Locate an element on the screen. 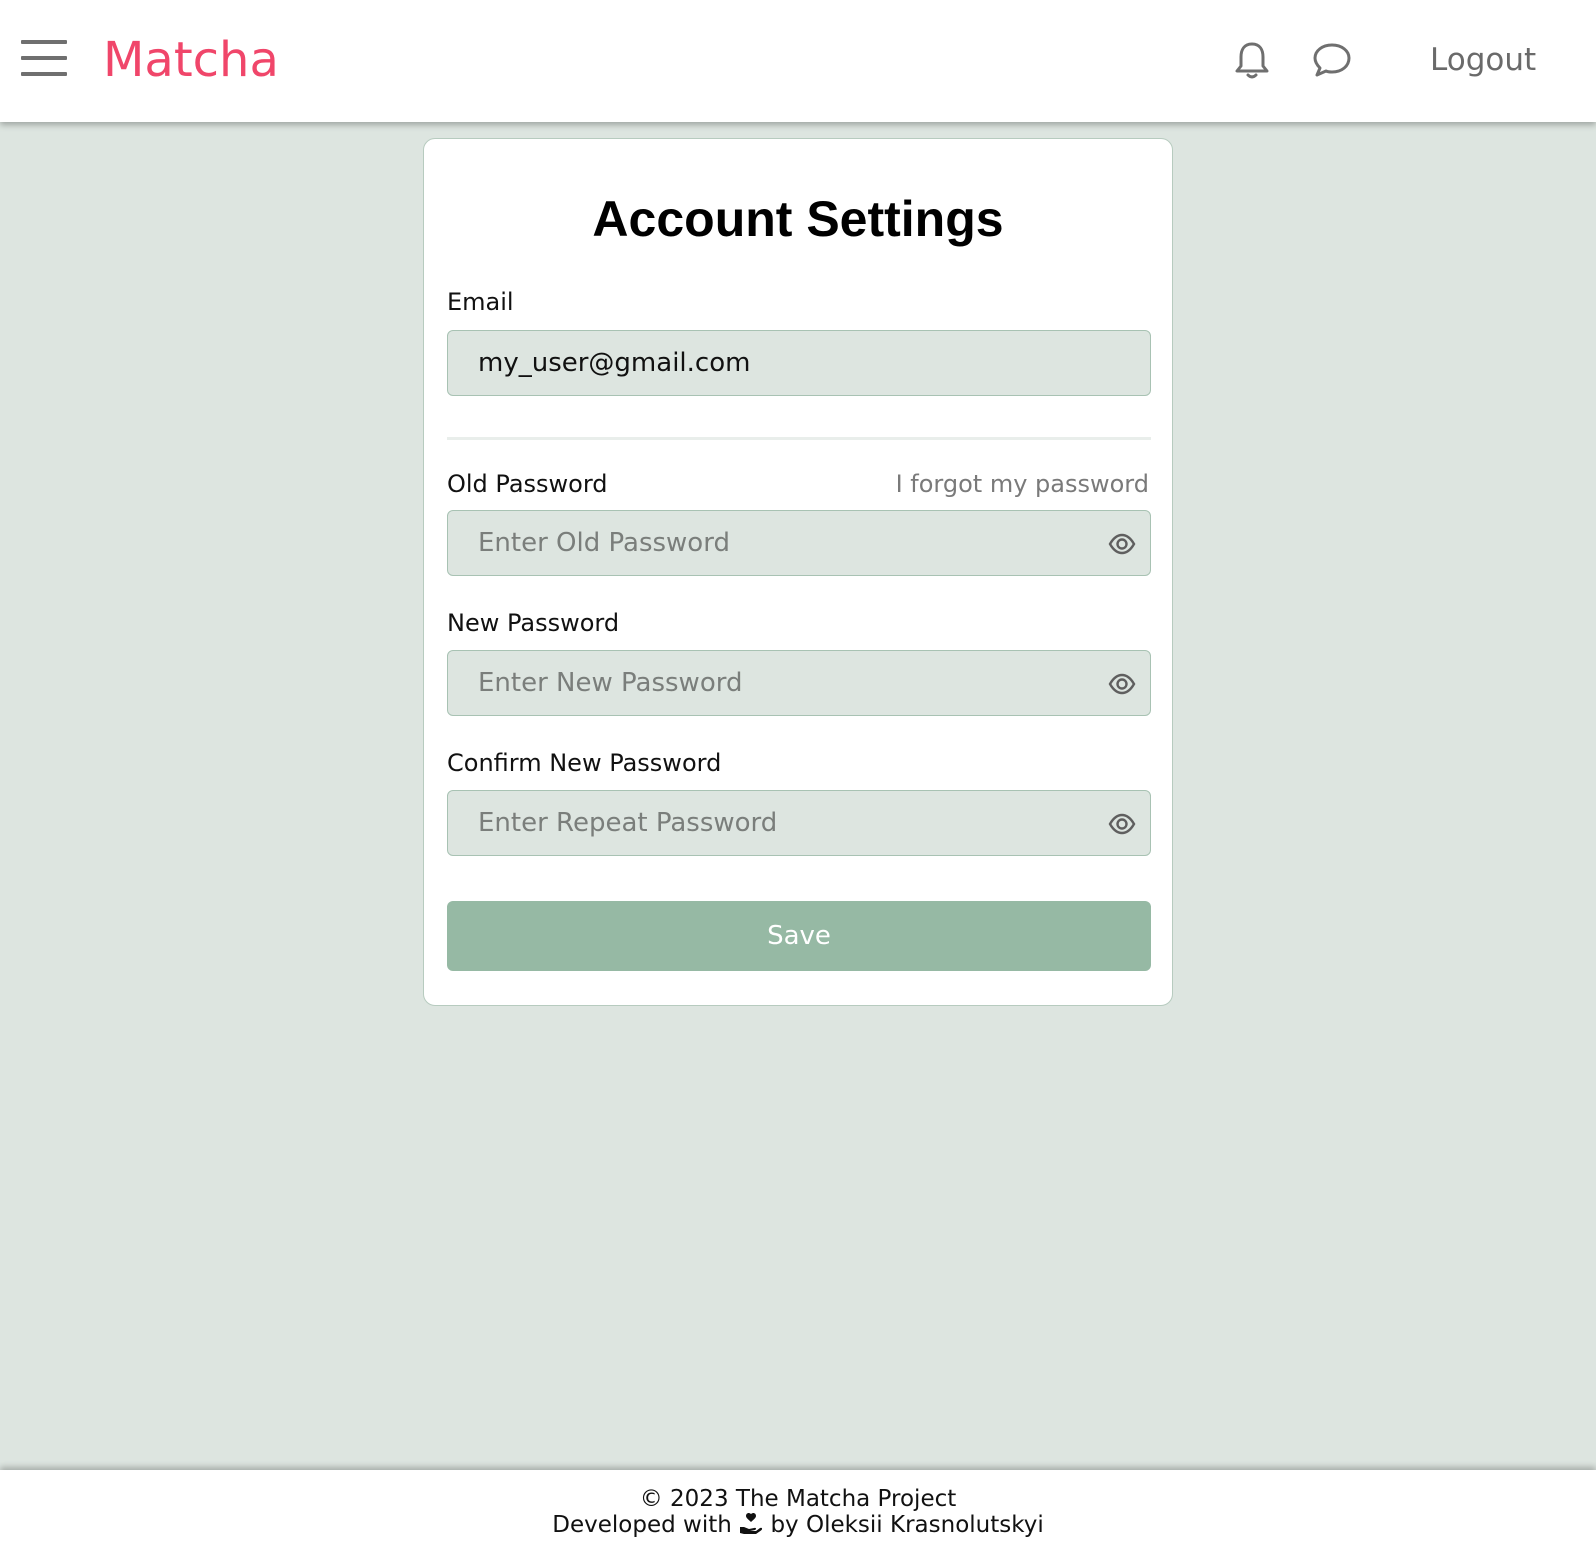  developed-suffix: by Oleksii Krasnolutskyi is located at coordinates (907, 1525).